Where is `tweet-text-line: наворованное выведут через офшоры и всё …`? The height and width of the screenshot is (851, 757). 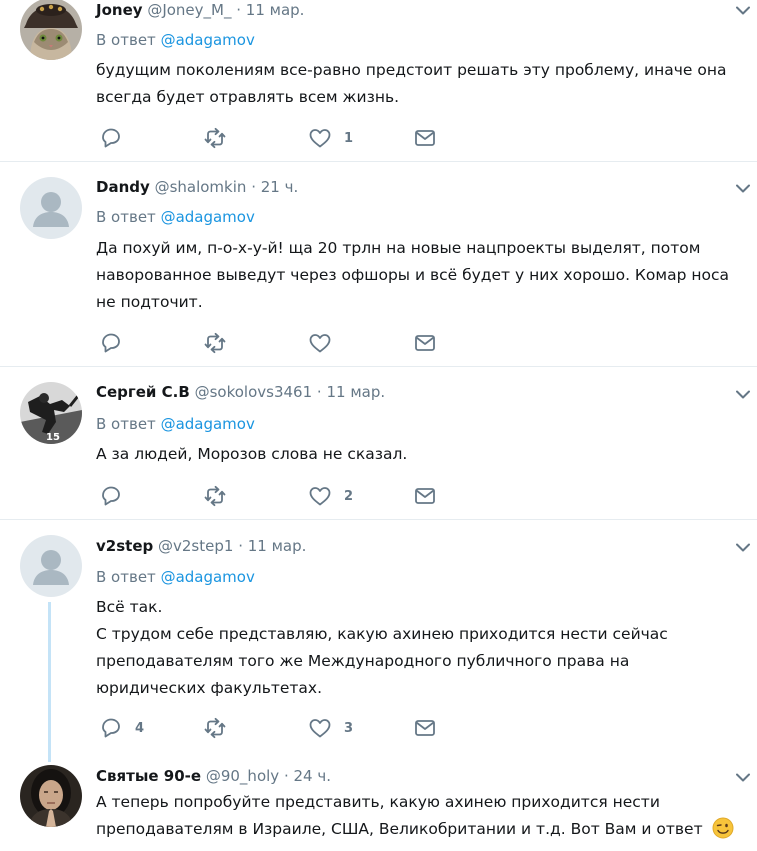 tweet-text-line: наворованное выведут через офшоры и всё … is located at coordinates (413, 275).